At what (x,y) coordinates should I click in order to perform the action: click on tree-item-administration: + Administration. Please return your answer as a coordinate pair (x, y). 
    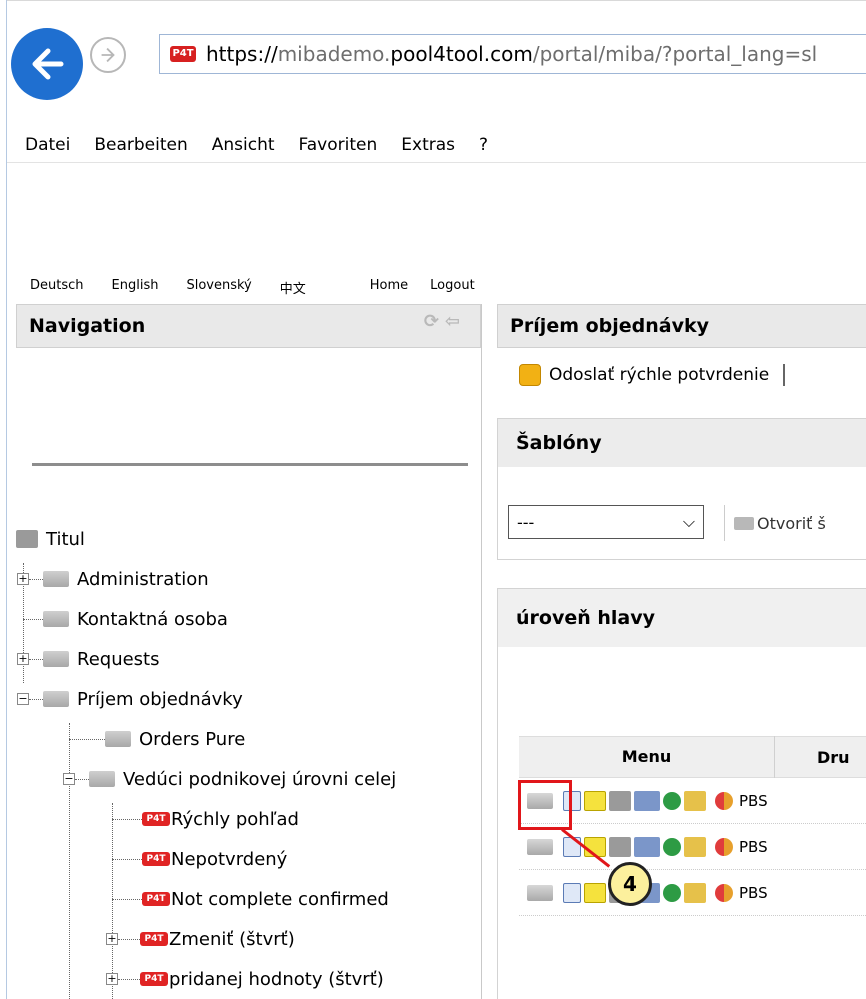
    Looking at the image, I should click on (249, 579).